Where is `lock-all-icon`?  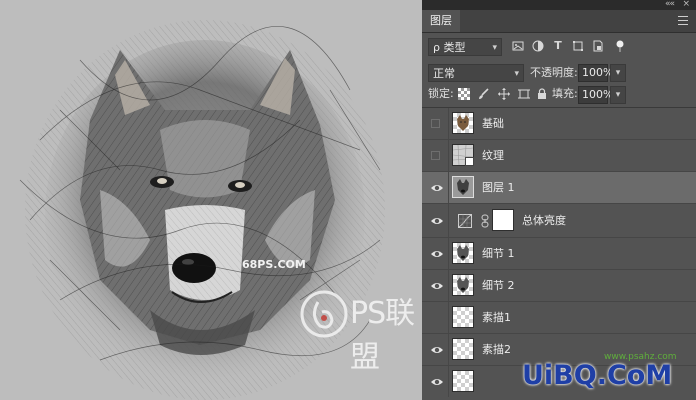
lock-all-icon is located at coordinates (542, 94).